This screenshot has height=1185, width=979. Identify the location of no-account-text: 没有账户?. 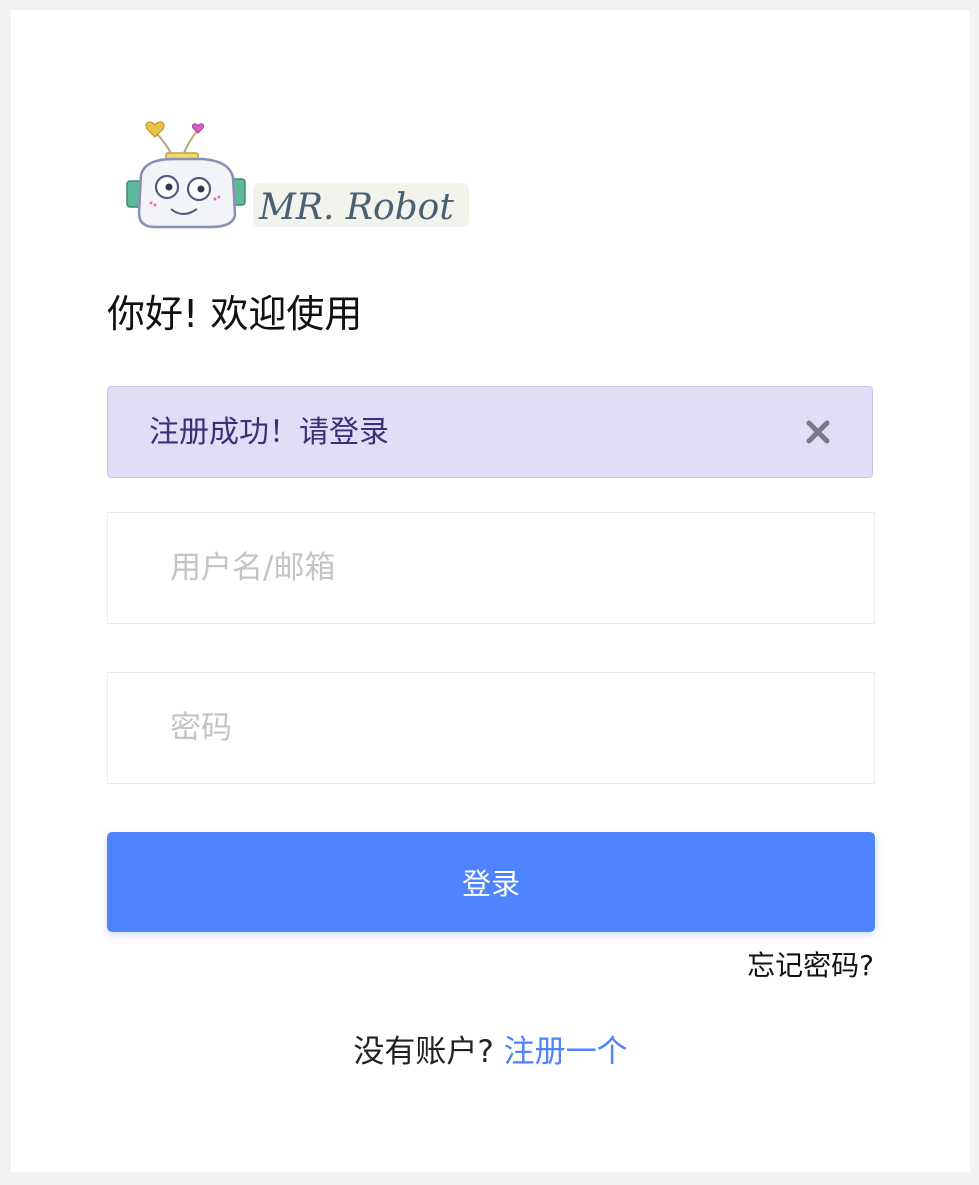
(428, 1052).